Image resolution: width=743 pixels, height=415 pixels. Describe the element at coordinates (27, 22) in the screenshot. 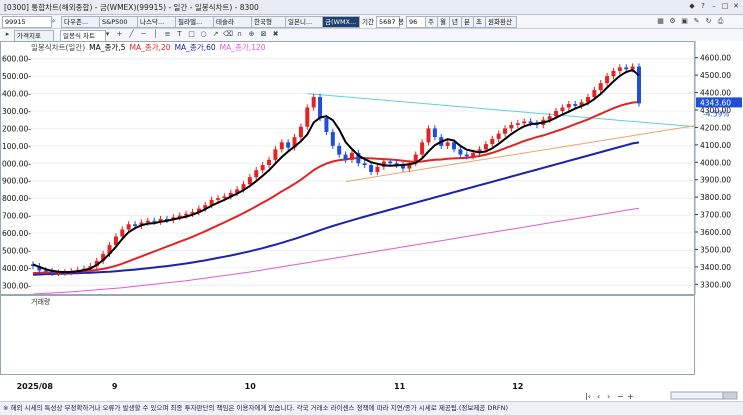

I see `code-input: 99915` at that location.